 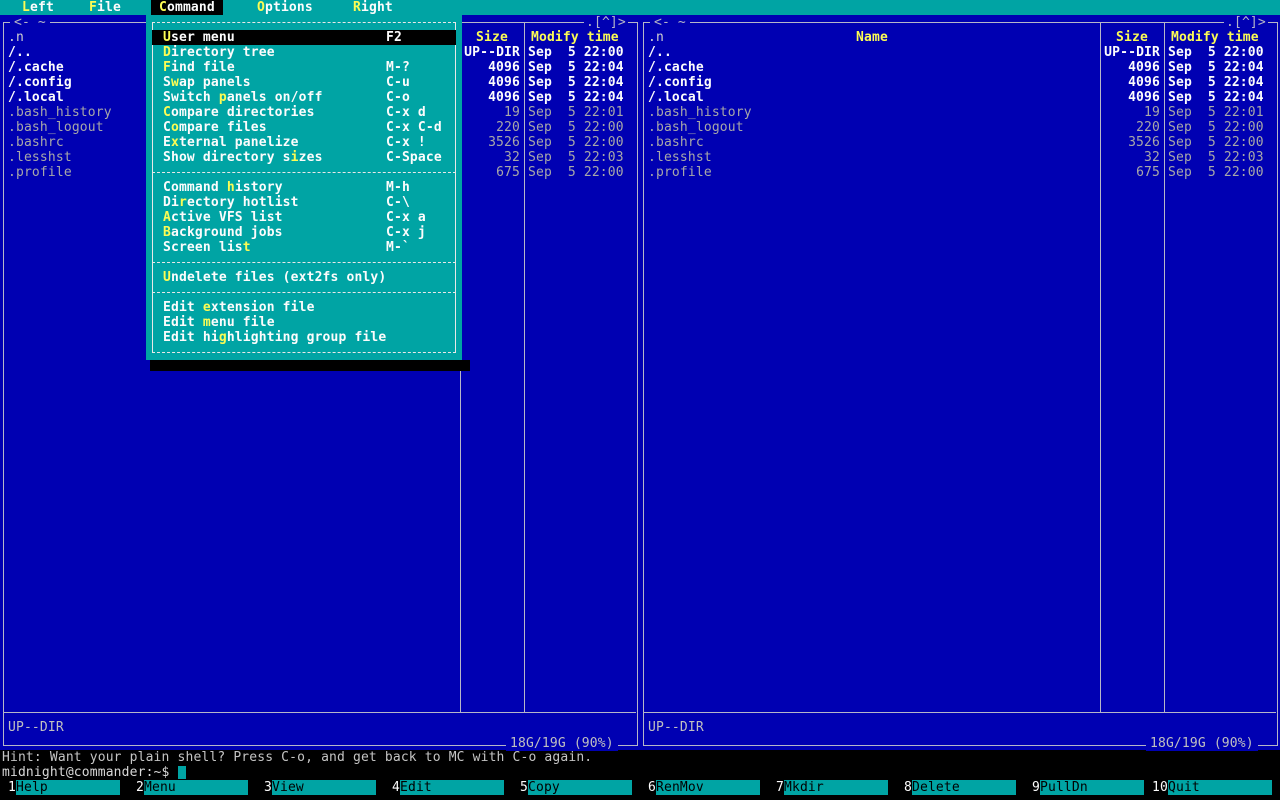 What do you see at coordinates (304, 127) in the screenshot?
I see `menu-item-compare-files: Compare files C-x C-d` at bounding box center [304, 127].